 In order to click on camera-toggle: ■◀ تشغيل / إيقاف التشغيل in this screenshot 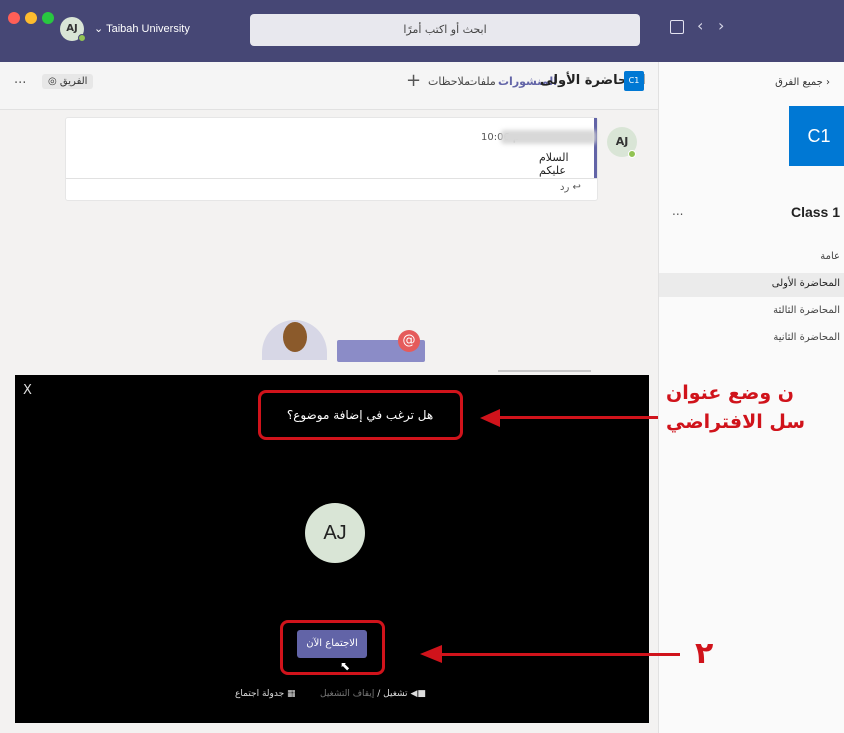, I will do `click(373, 694)`.